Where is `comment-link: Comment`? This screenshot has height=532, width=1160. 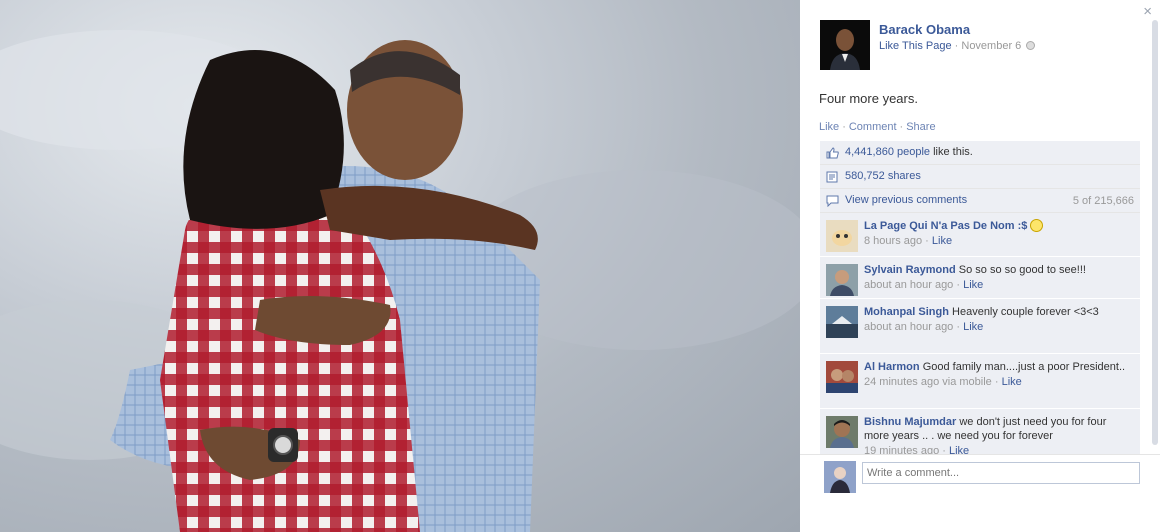
comment-link: Comment is located at coordinates (873, 127).